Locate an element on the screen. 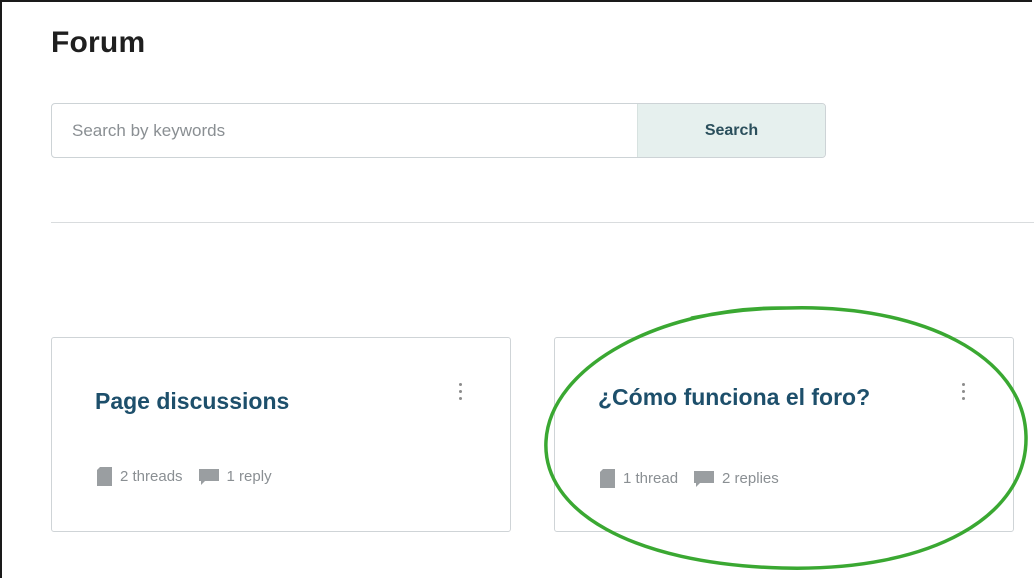 This screenshot has width=1034, height=580. forum-title-link: Page discussions is located at coordinates (192, 401).